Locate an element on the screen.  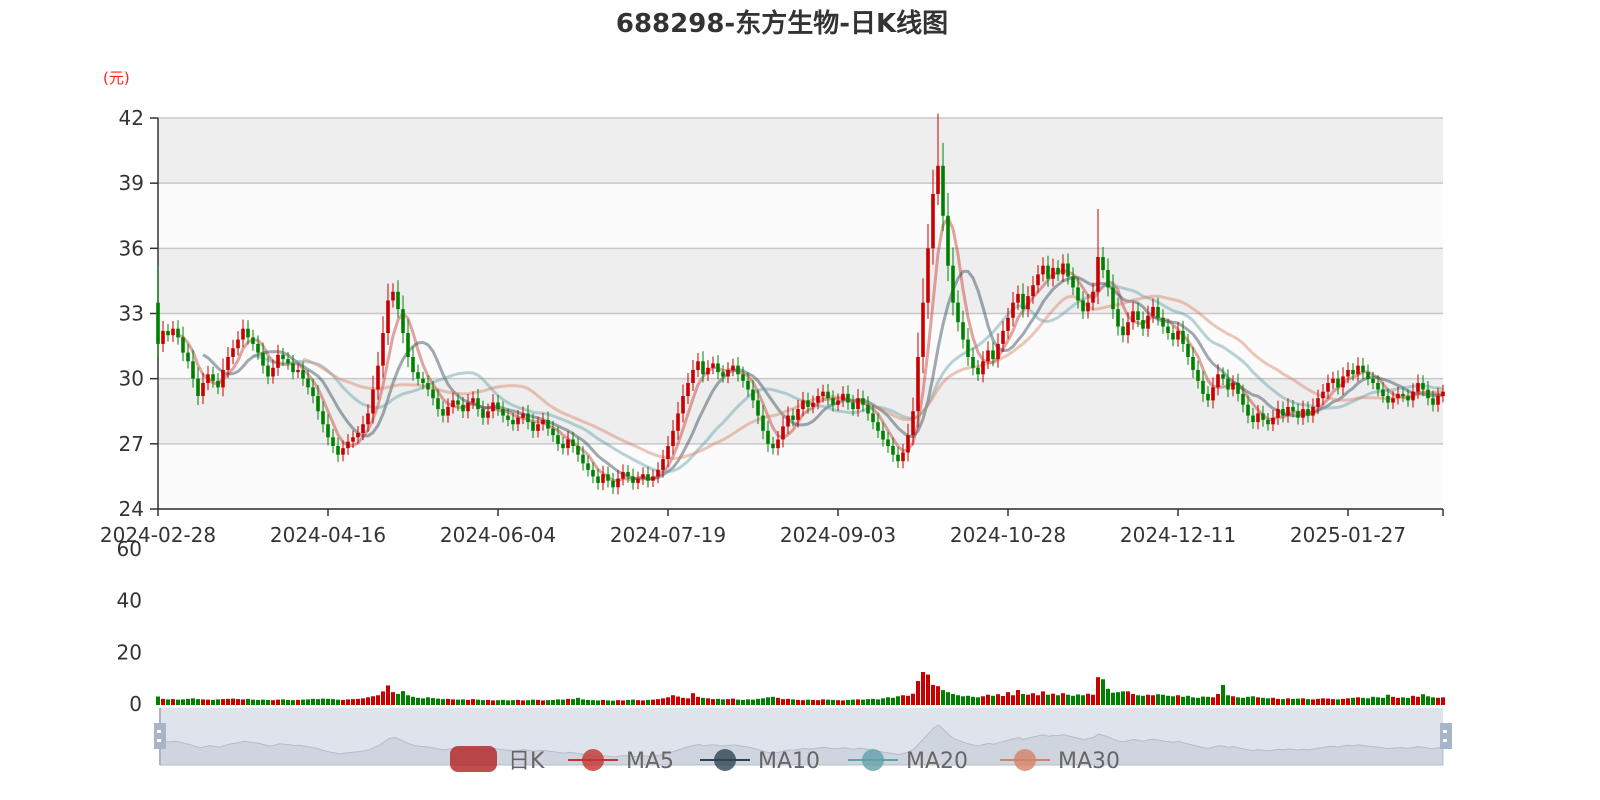
volume-tick-label: 40 is located at coordinates (129, 601).